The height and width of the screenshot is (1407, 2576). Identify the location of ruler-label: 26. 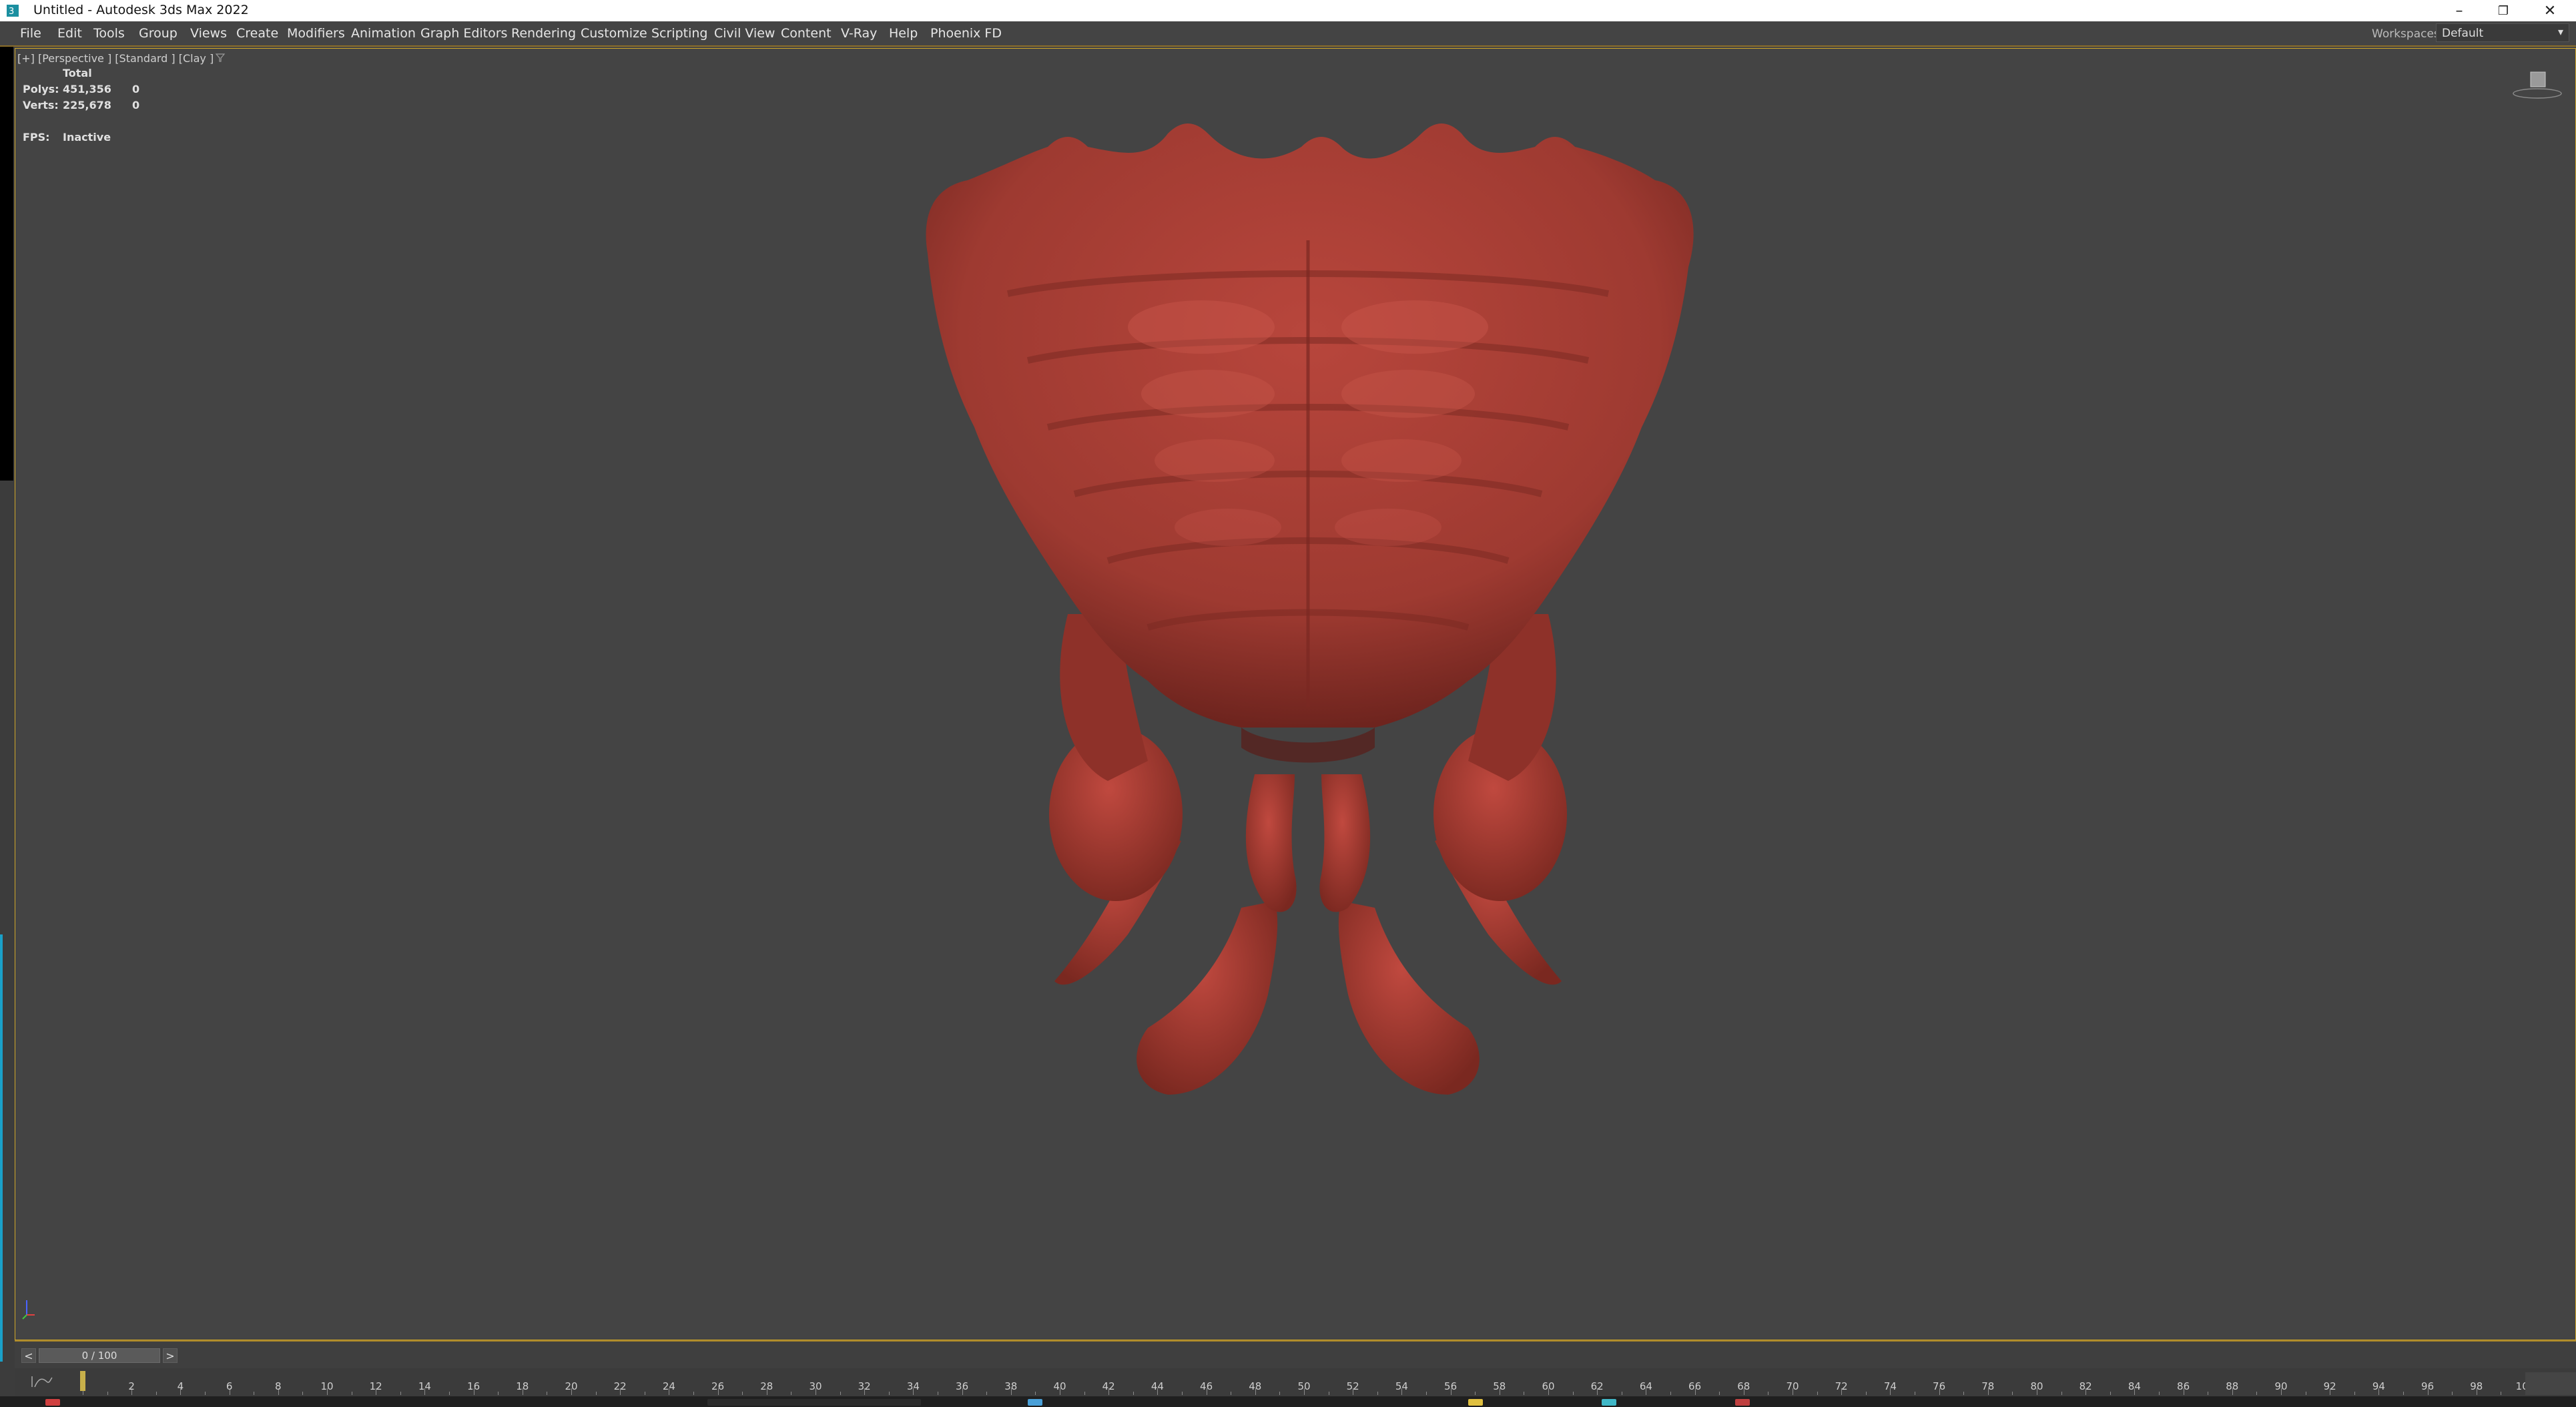
(718, 1386).